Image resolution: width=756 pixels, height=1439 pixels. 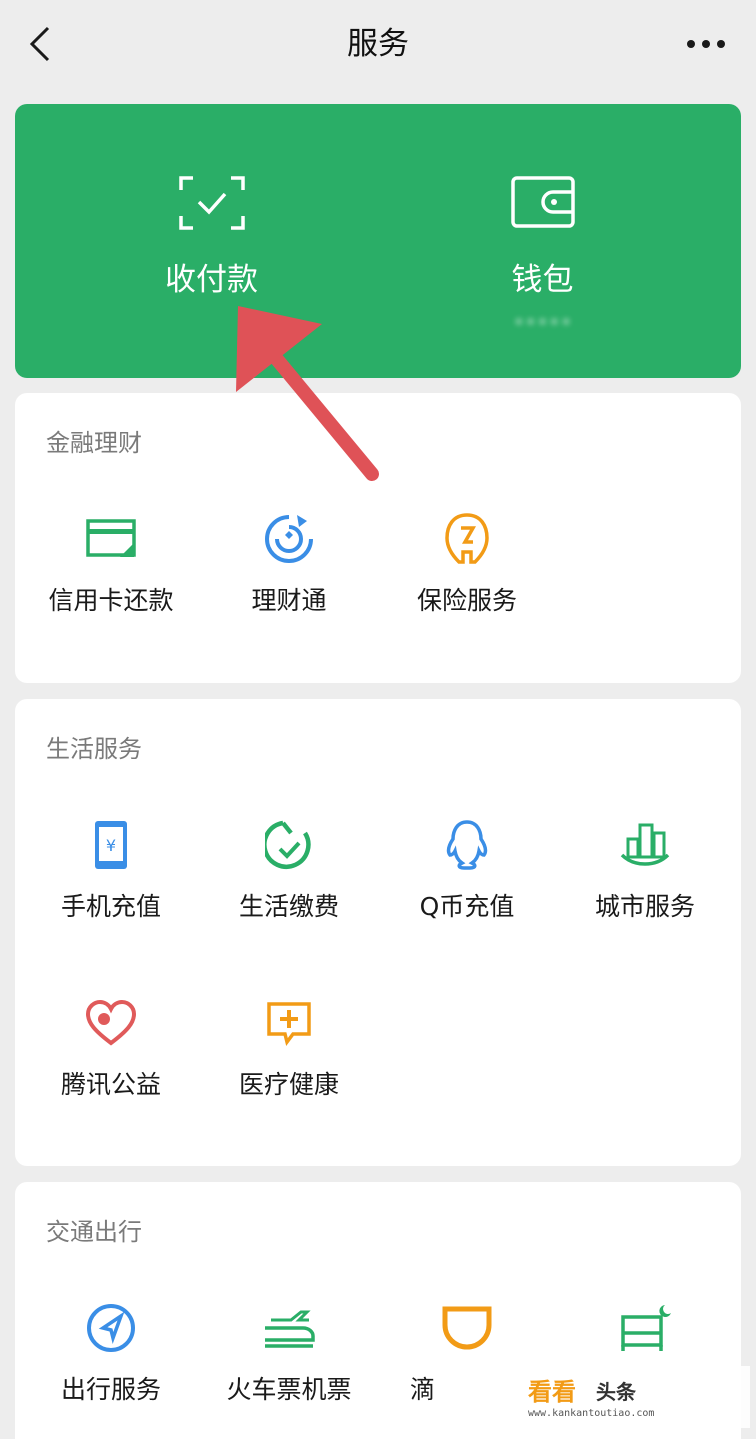 I want to click on more-dots-icon, so click(x=706, y=44).